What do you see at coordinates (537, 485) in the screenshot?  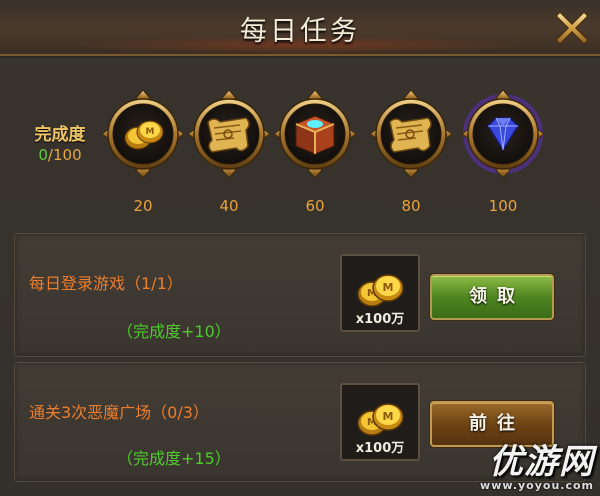 I see `watermark-url: www.yoyou.com` at bounding box center [537, 485].